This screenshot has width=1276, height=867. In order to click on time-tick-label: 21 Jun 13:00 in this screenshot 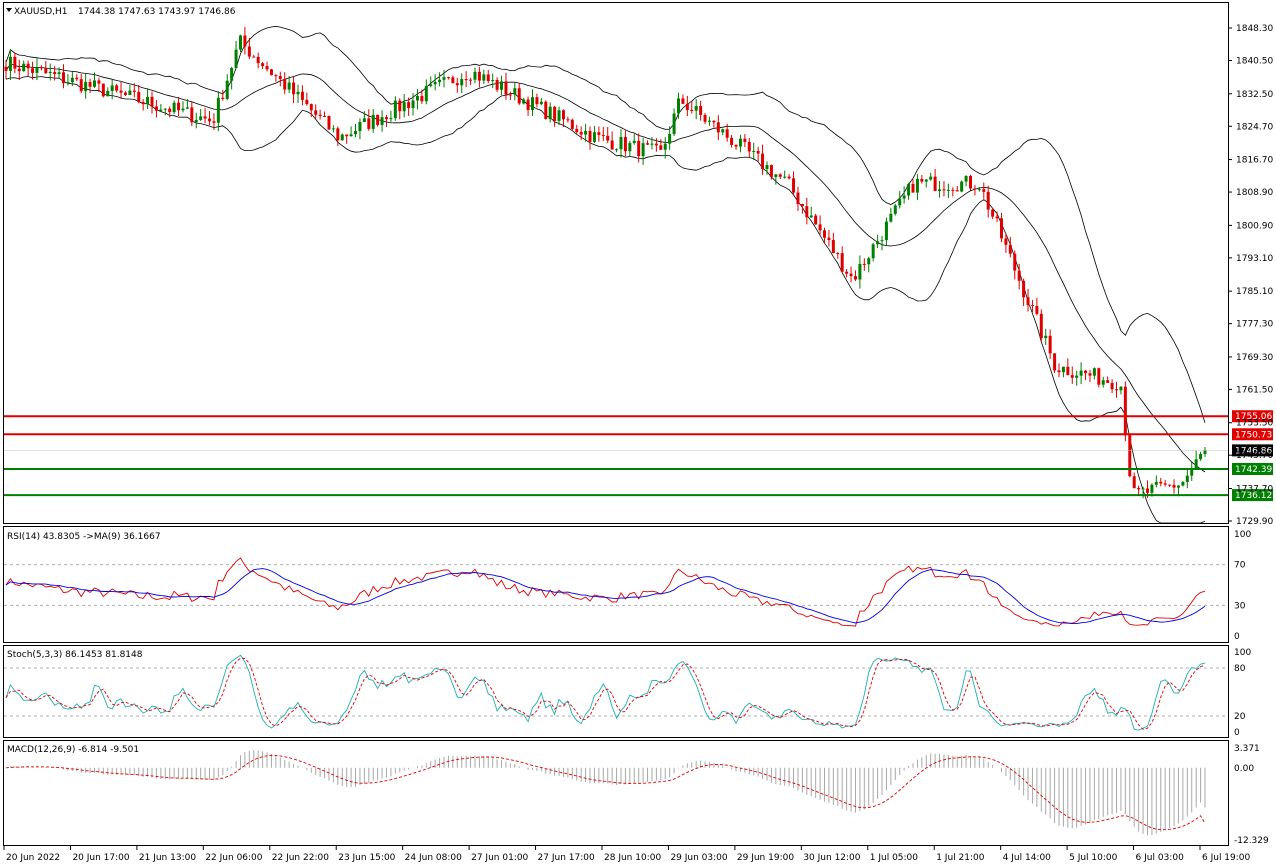, I will do `click(167, 858)`.